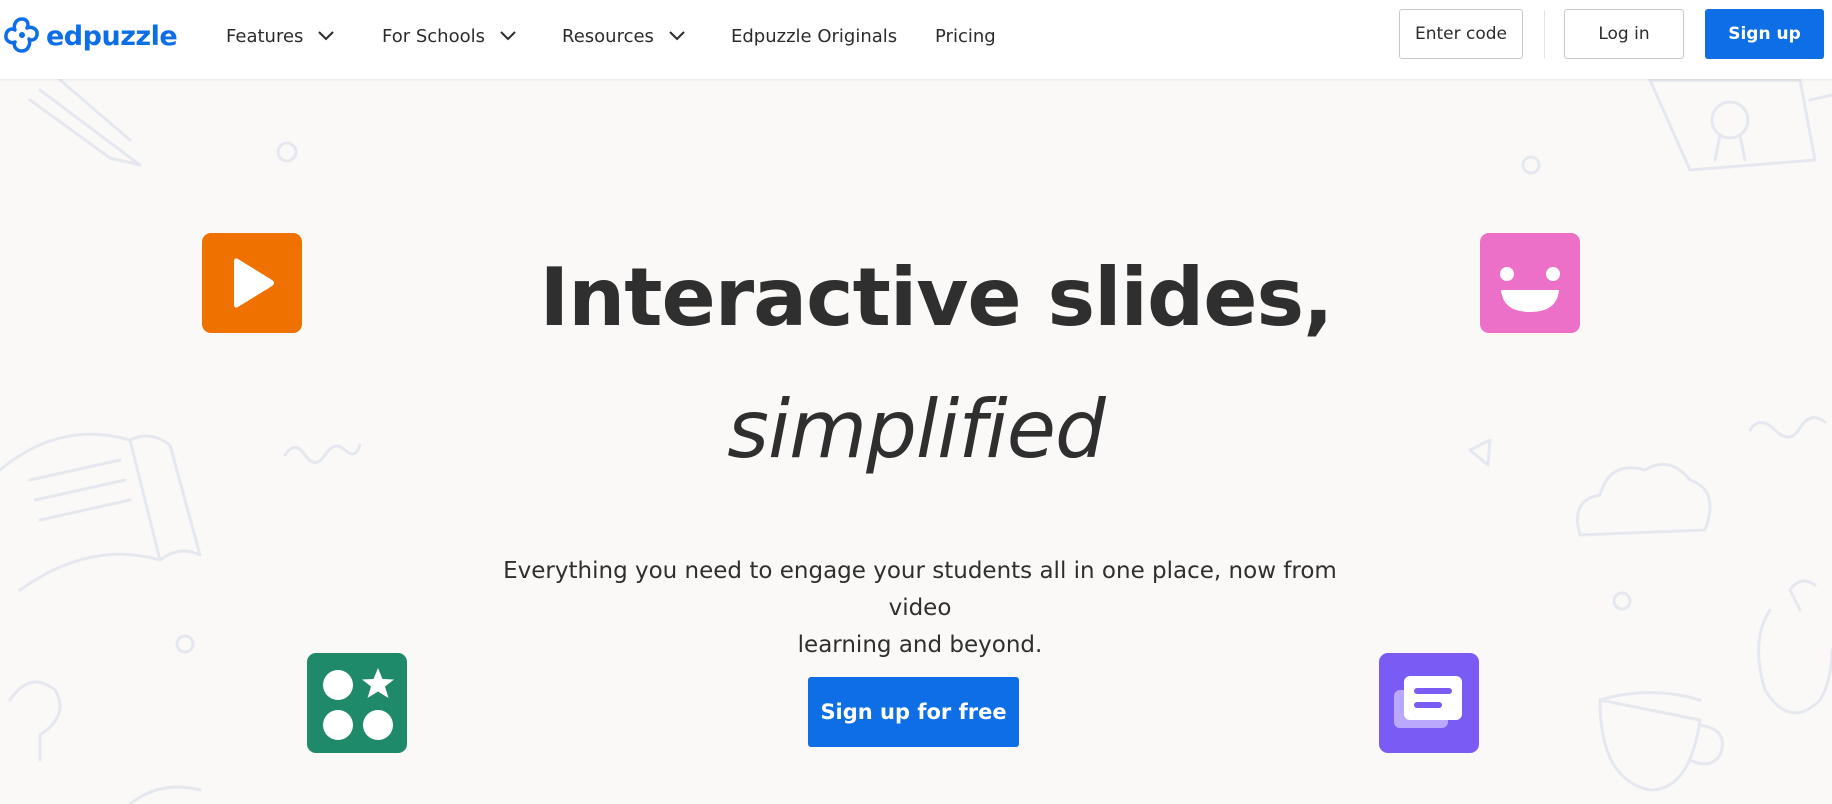 The image size is (1832, 804). What do you see at coordinates (21, 35) in the screenshot?
I see `puzzle-logo-icon` at bounding box center [21, 35].